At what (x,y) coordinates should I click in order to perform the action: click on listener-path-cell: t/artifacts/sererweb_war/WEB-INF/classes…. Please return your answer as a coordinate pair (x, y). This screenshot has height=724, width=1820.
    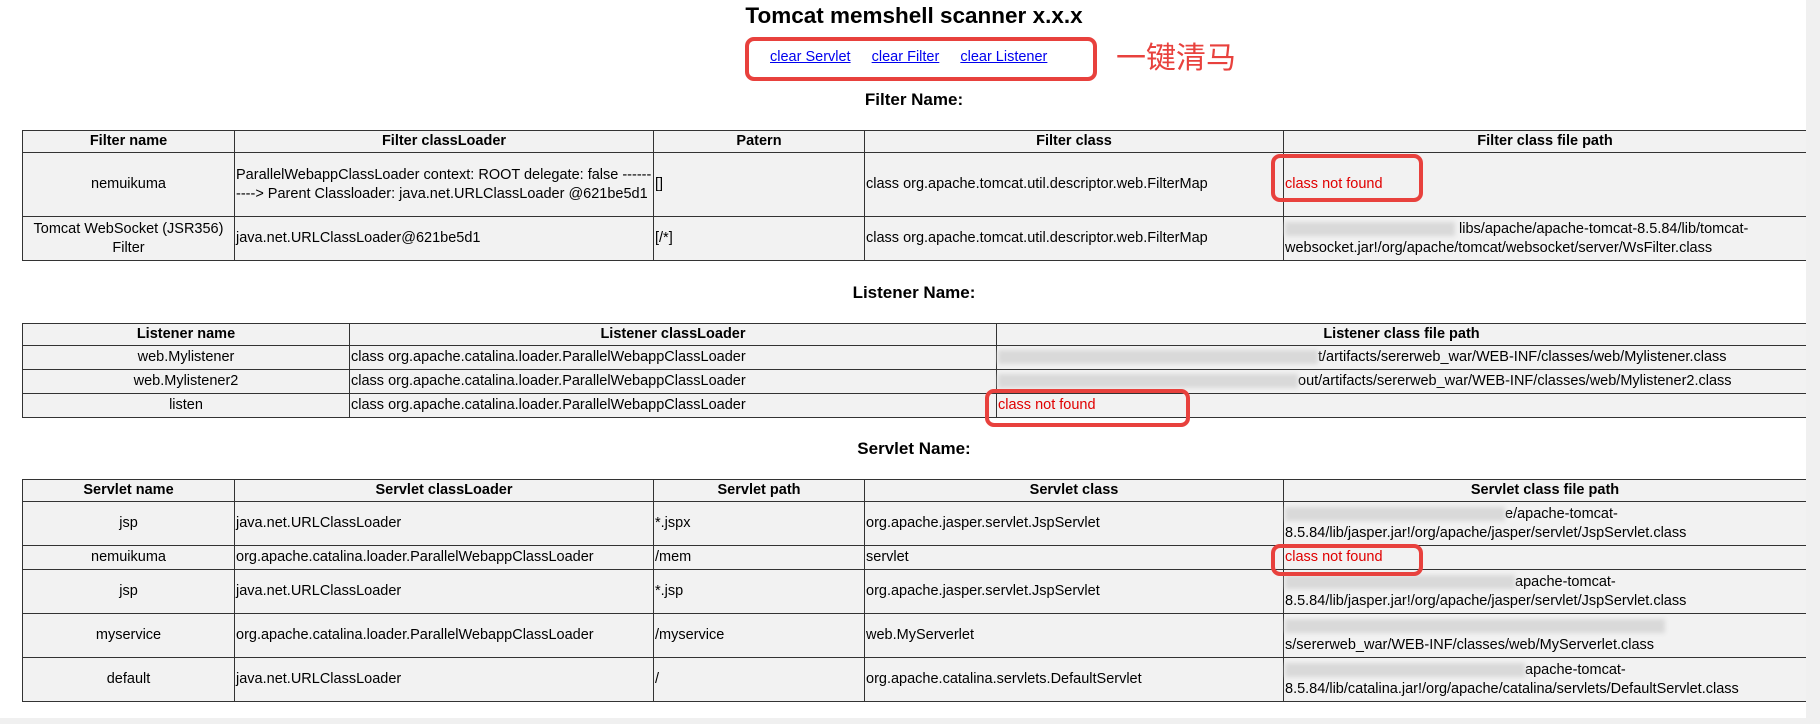
    Looking at the image, I should click on (1401, 357).